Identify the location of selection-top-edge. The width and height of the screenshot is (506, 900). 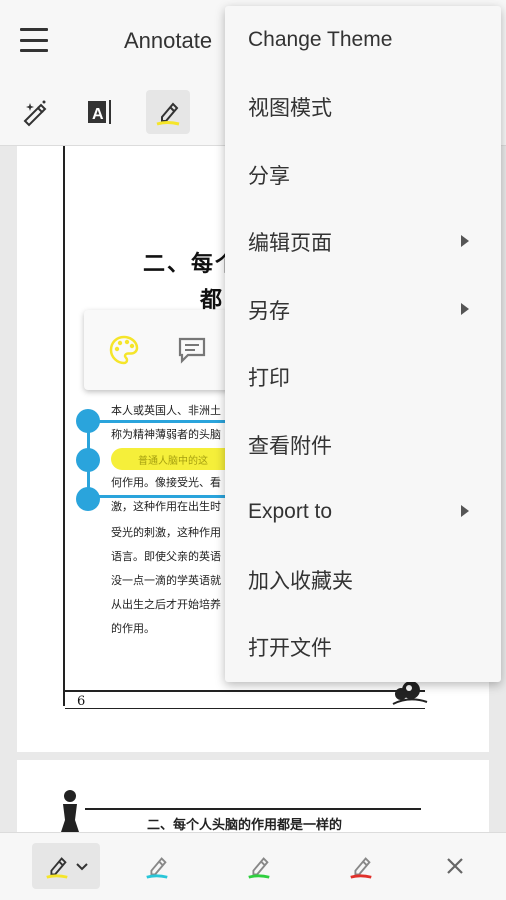
(157, 421).